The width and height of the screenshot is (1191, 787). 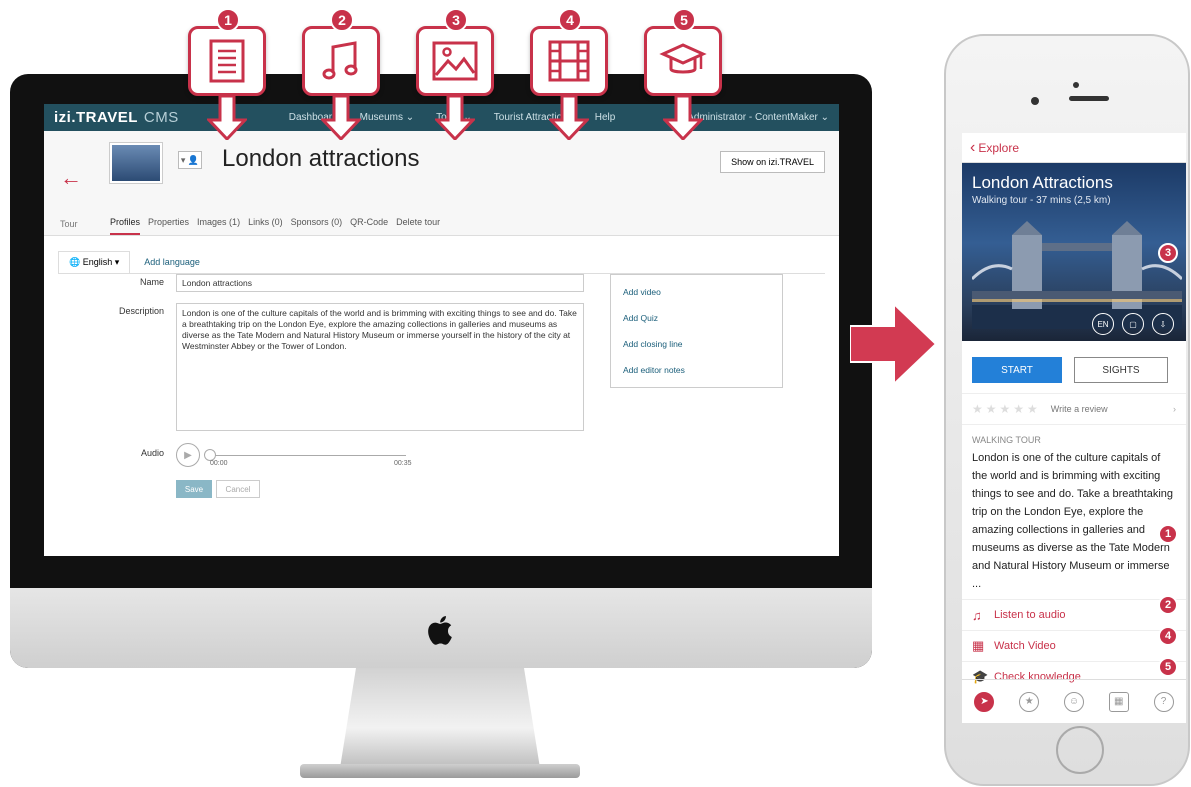 I want to click on phone-home-button, so click(x=1080, y=750).